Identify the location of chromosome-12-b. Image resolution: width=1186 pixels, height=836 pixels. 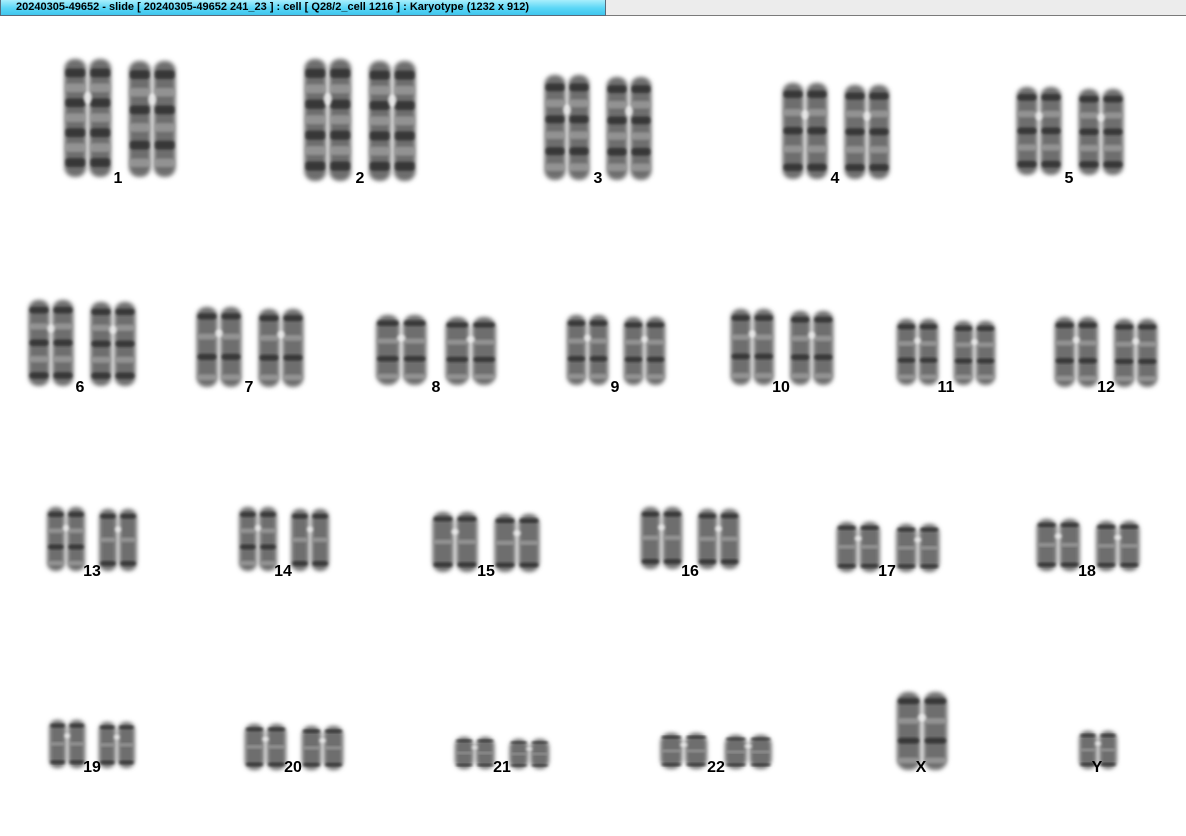
(1136, 353).